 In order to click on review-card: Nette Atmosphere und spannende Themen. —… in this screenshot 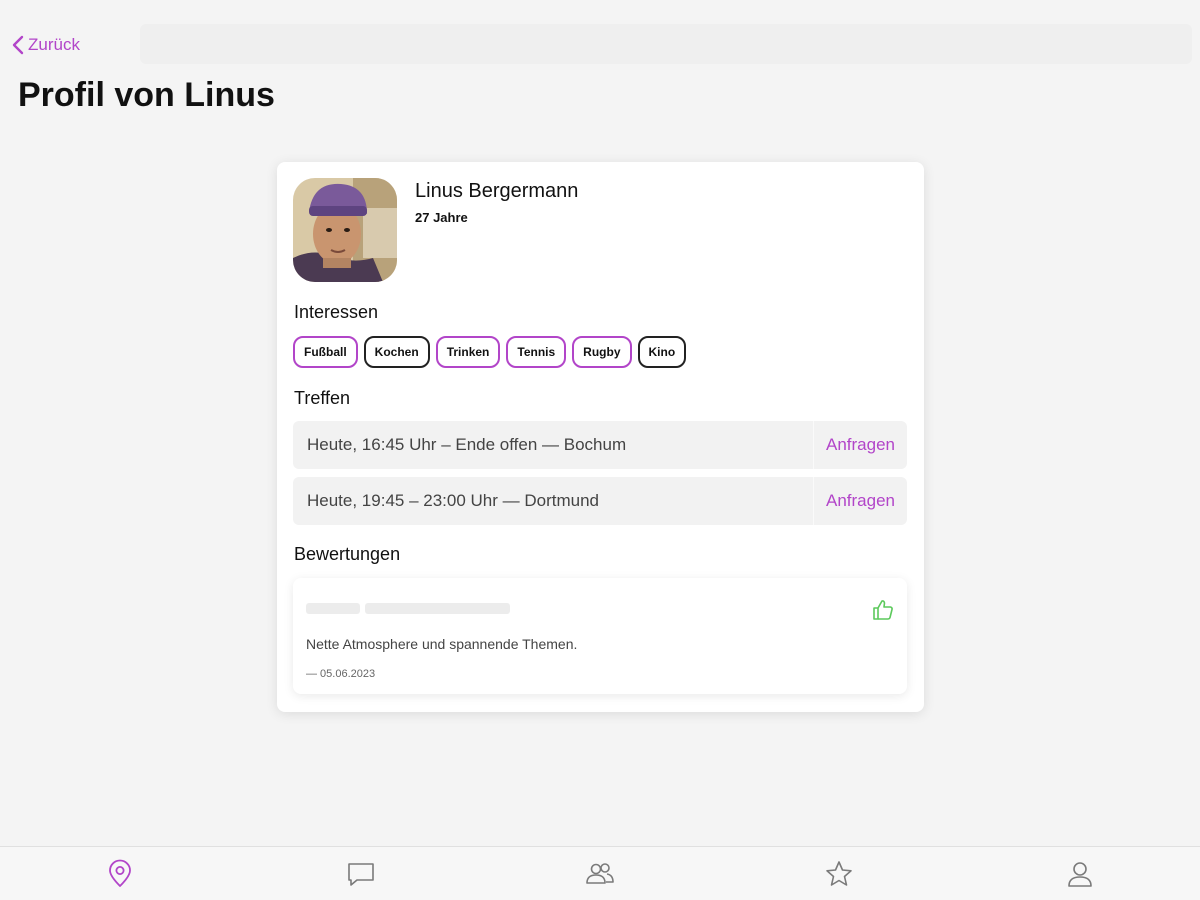, I will do `click(600, 636)`.